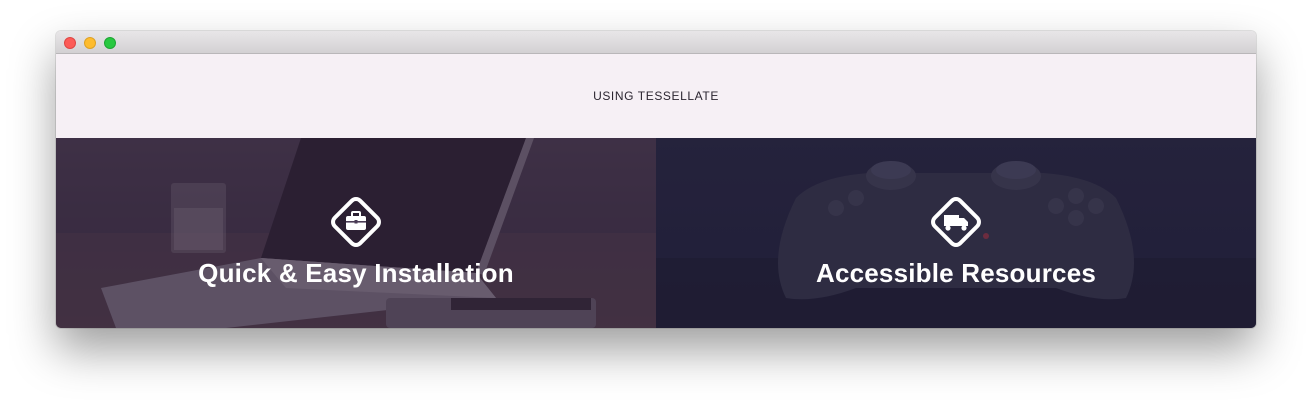 Image resolution: width=1312 pixels, height=408 pixels. What do you see at coordinates (70, 43) in the screenshot?
I see `close-window-button` at bounding box center [70, 43].